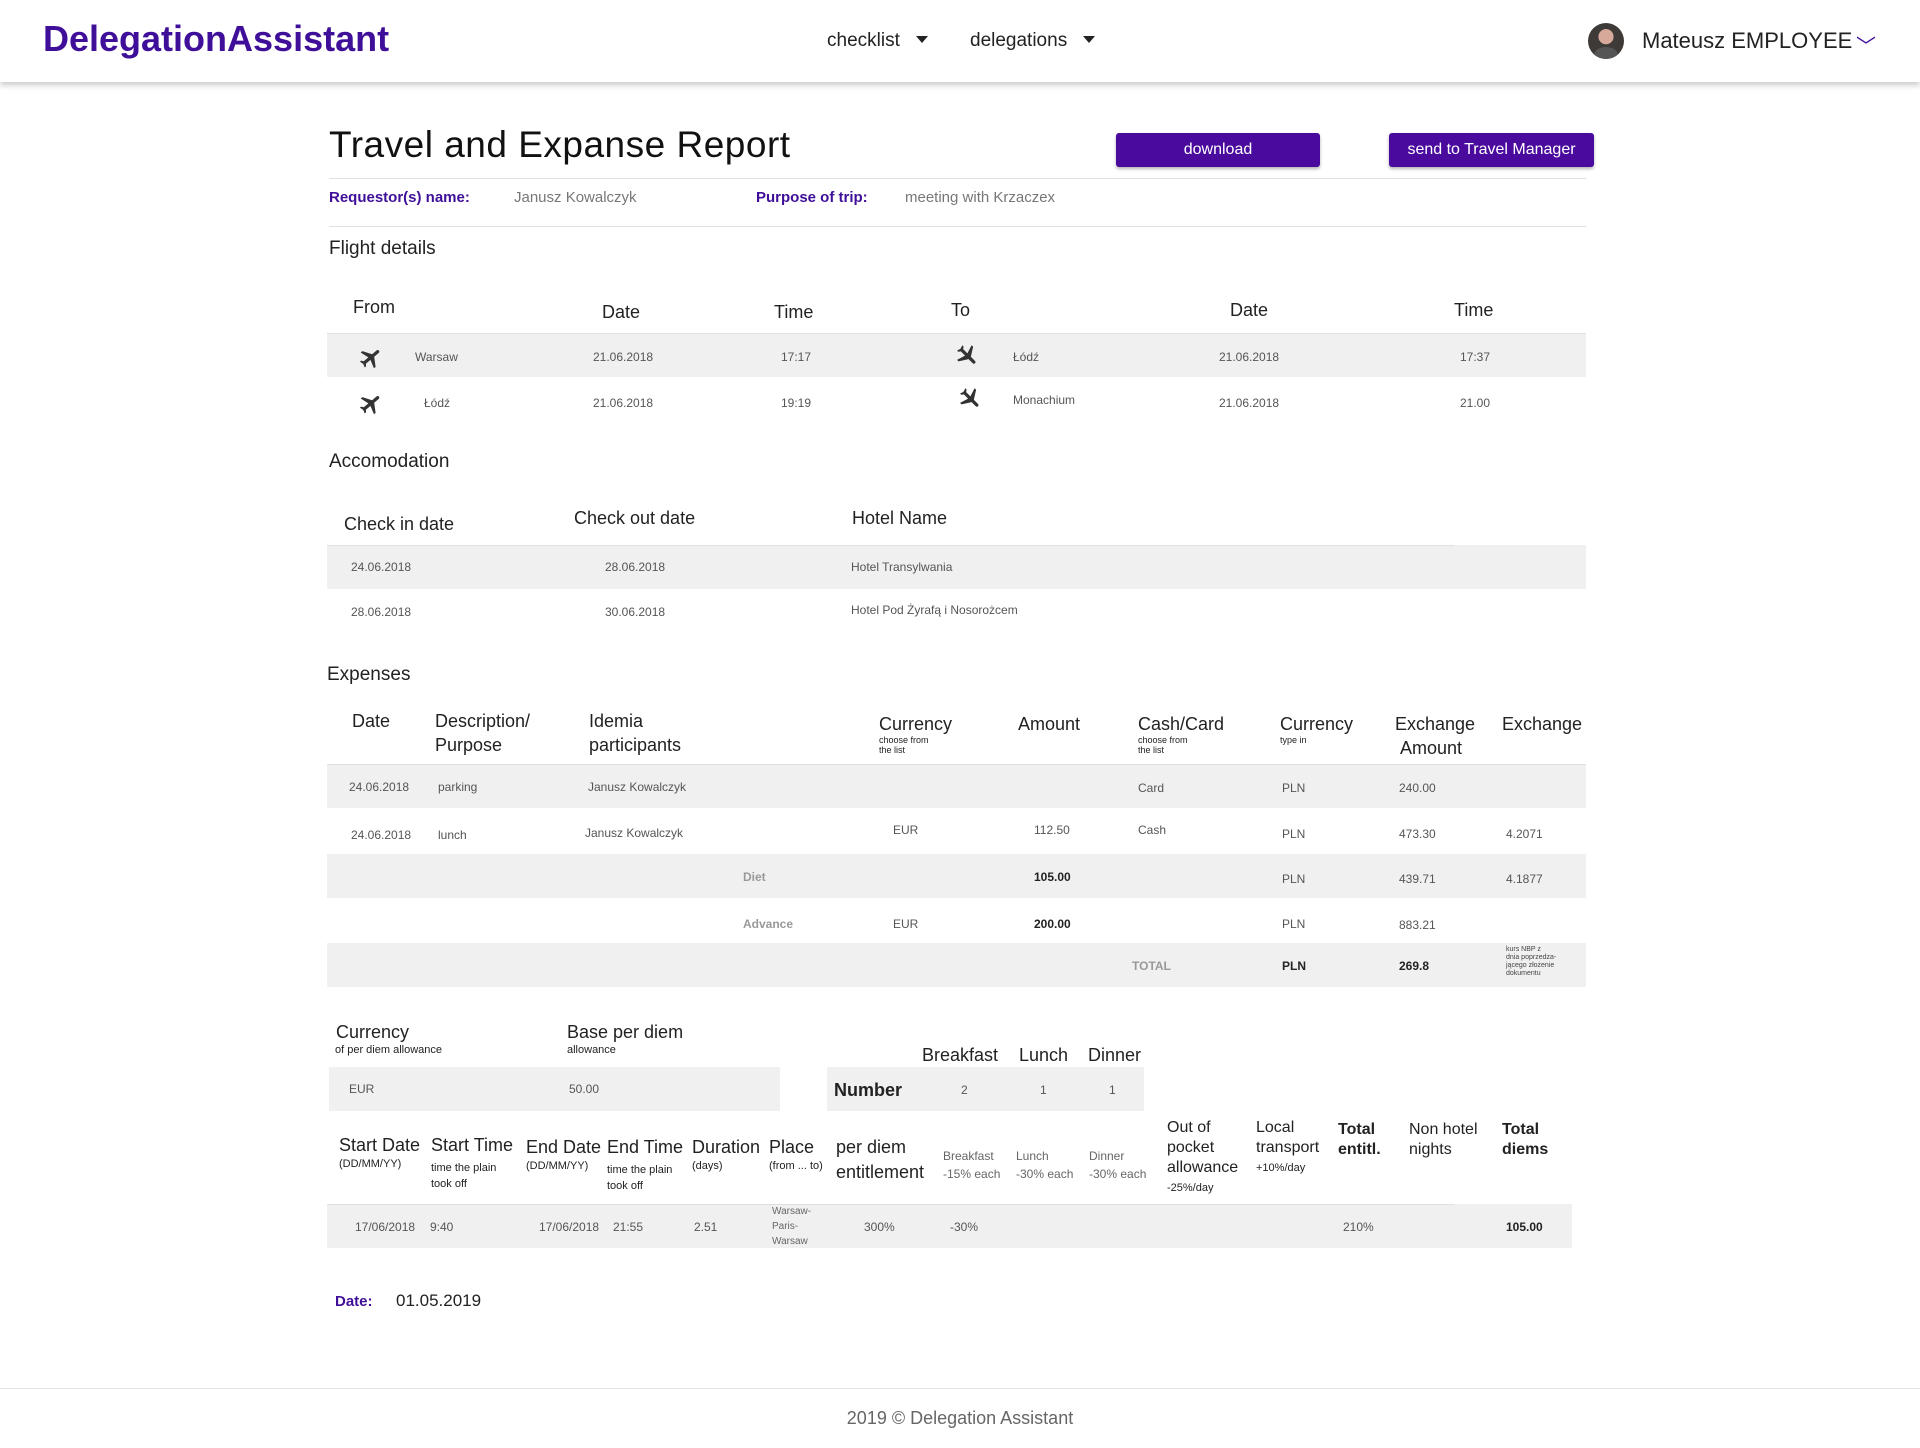 This screenshot has height=1448, width=1920. I want to click on diems-header-local: Local transport +10%/day, so click(1287, 1148).